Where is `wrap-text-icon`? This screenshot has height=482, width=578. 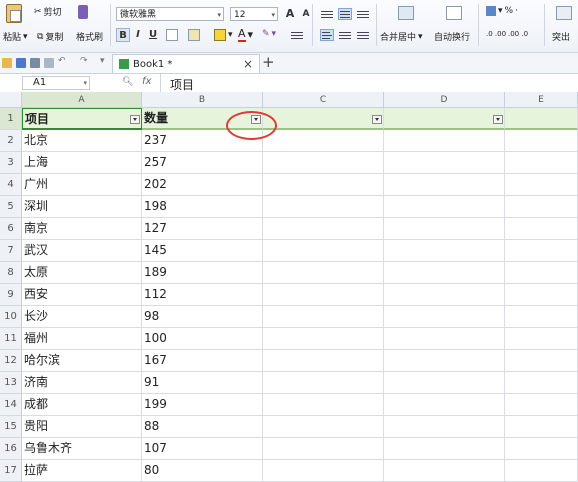 wrap-text-icon is located at coordinates (454, 13).